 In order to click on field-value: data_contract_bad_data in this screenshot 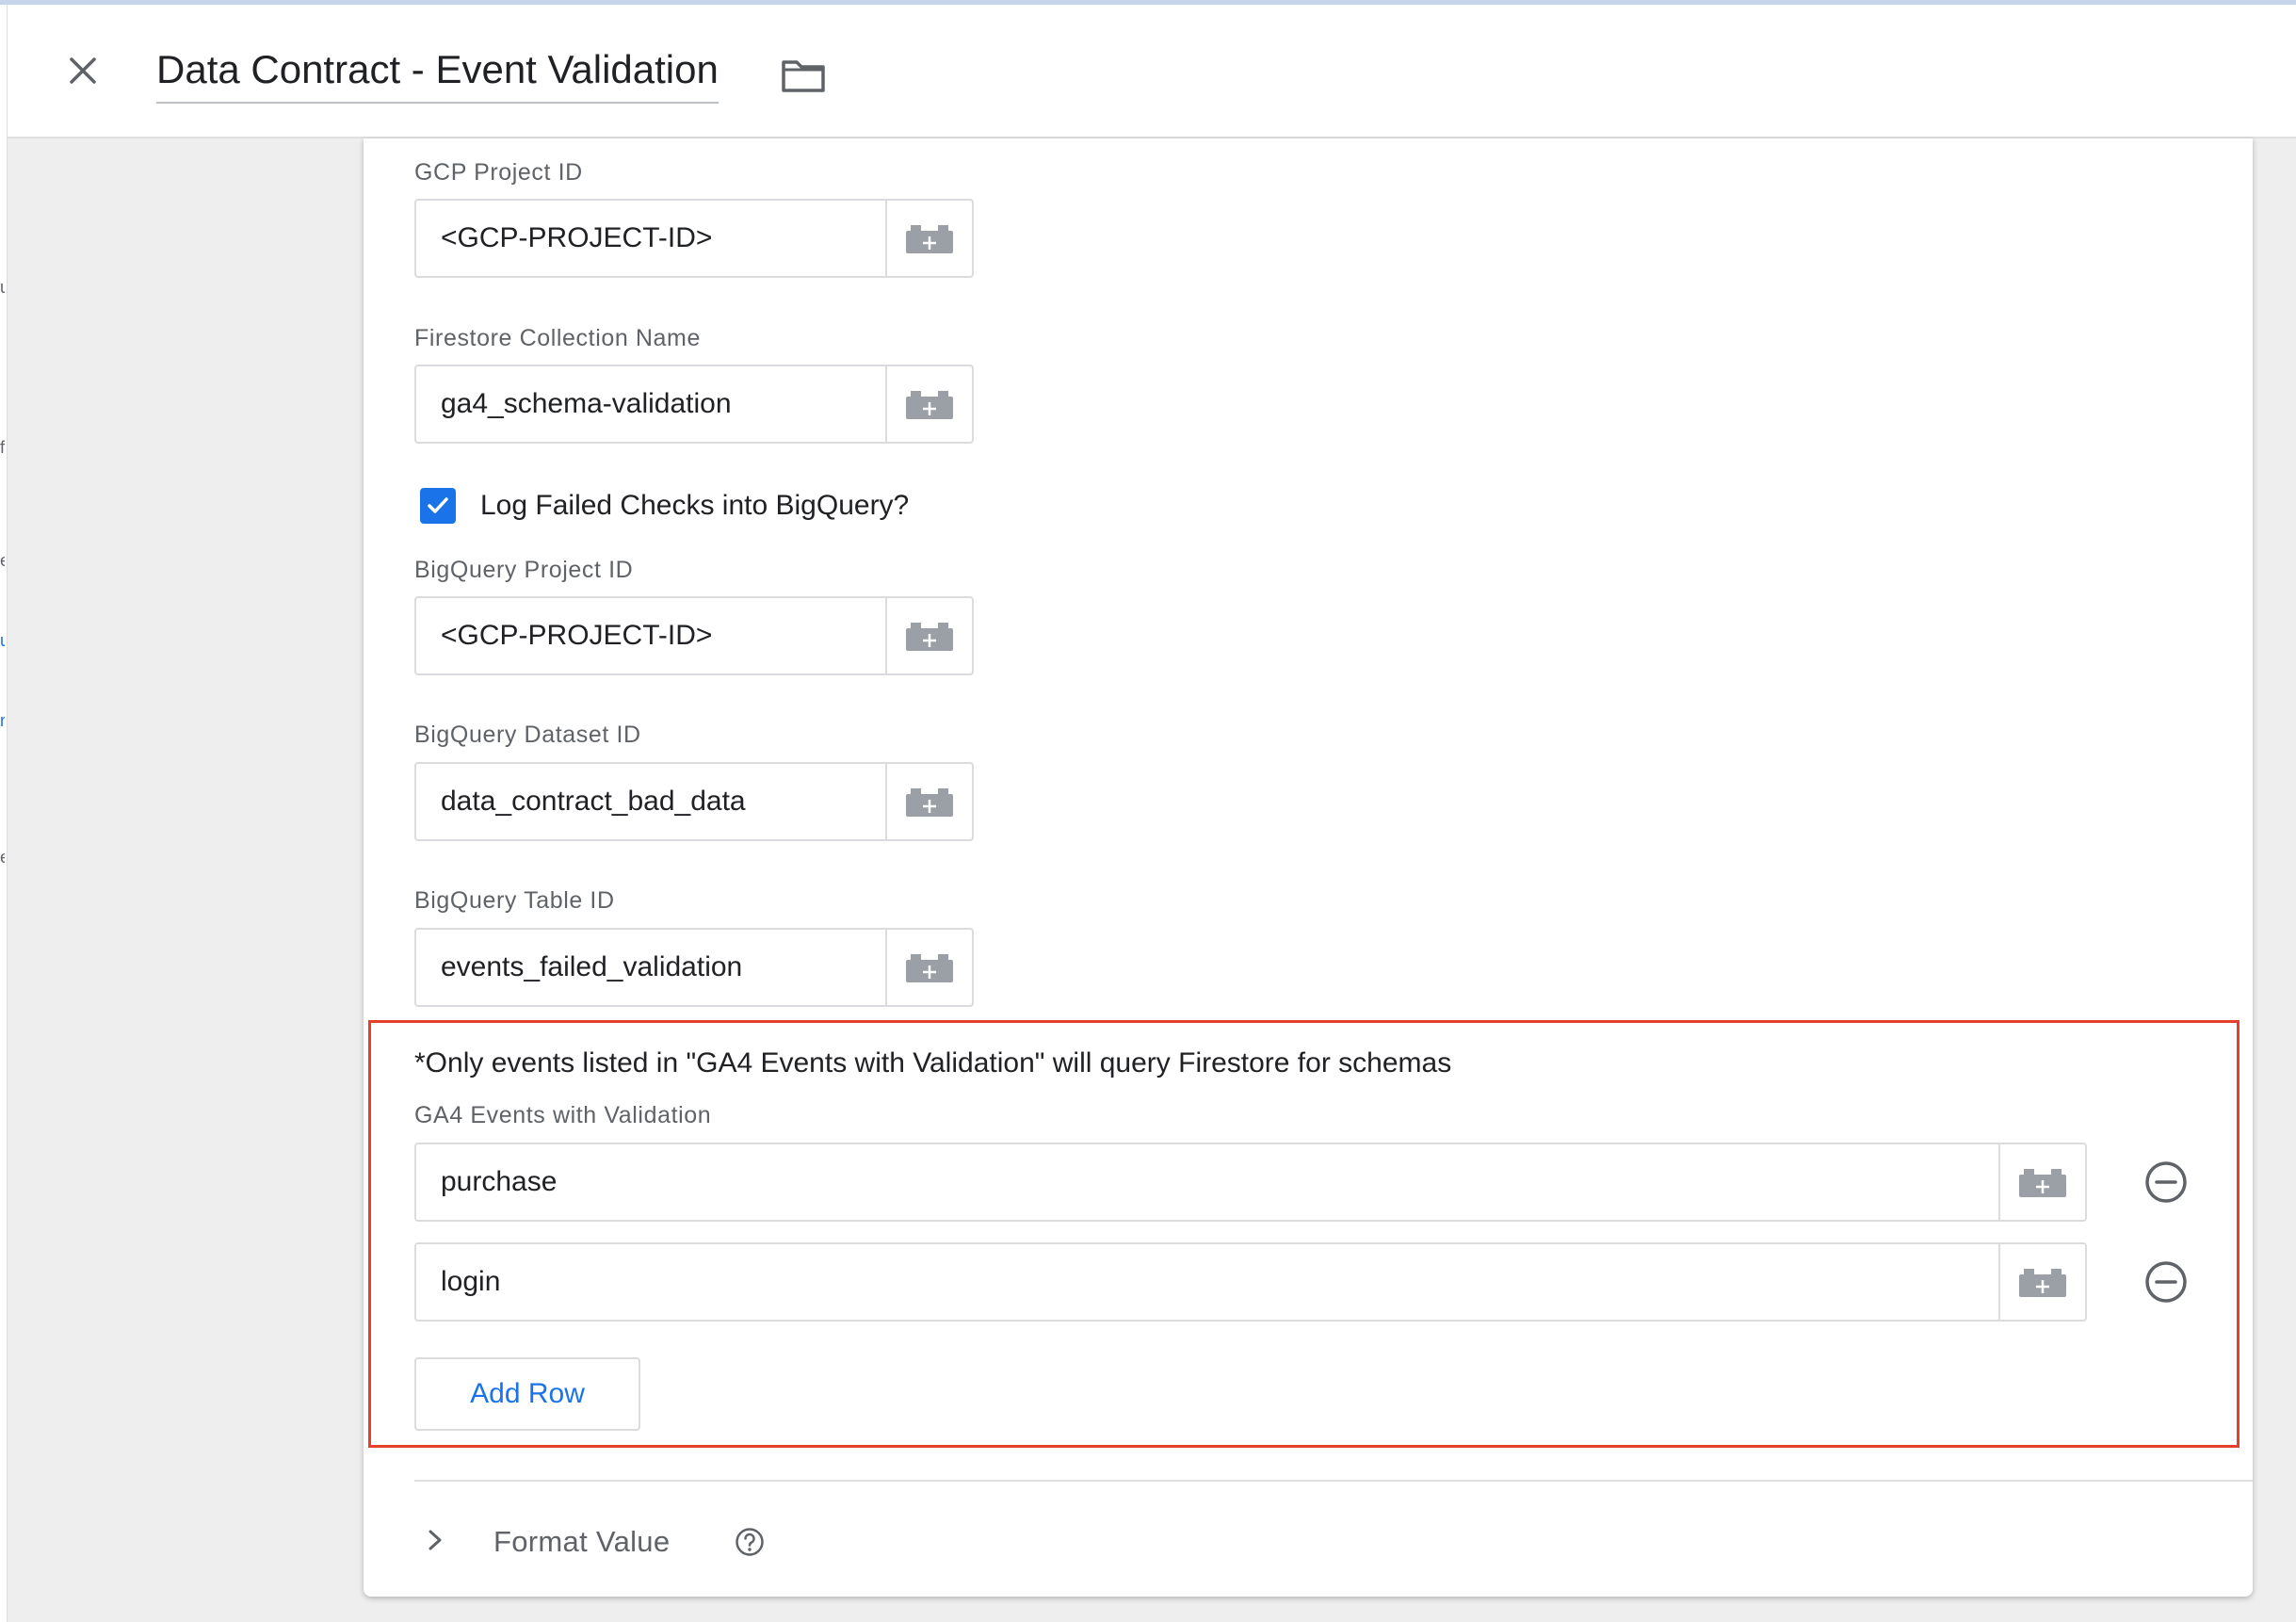, I will do `click(593, 802)`.